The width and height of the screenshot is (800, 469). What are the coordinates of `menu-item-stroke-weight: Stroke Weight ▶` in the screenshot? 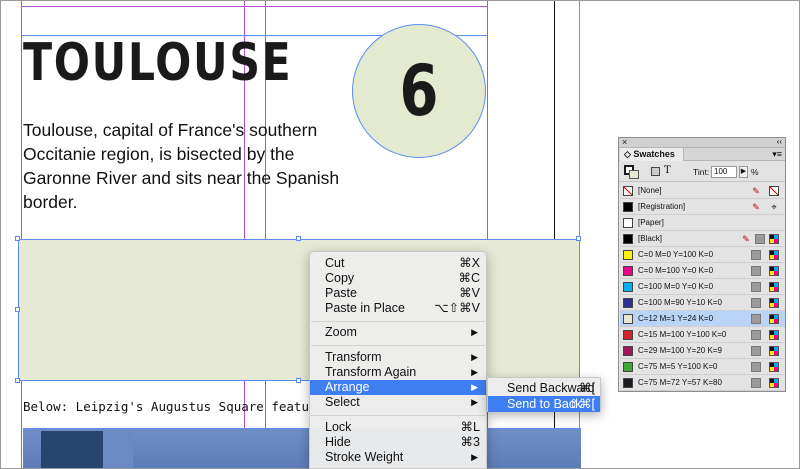 It's located at (398, 457).